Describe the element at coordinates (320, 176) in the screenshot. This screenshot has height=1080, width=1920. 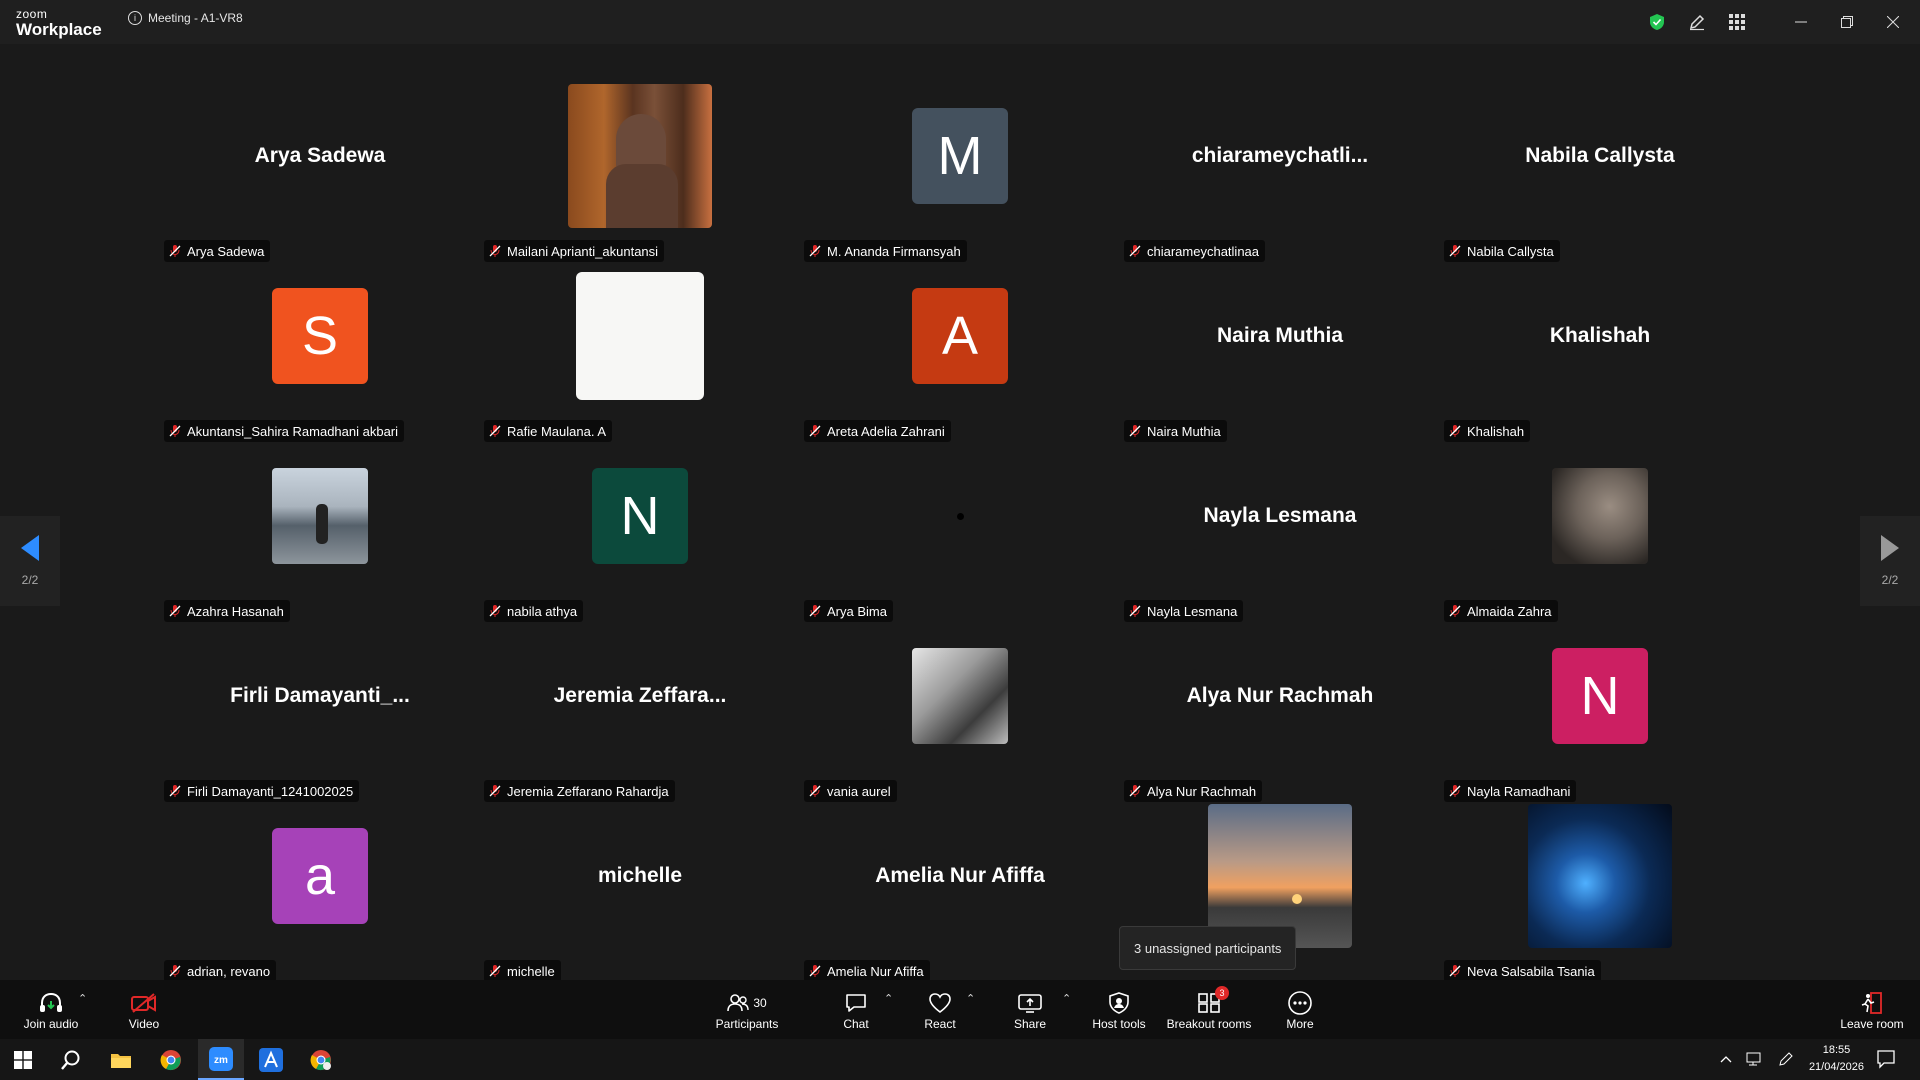
I see `participant-tile: Arya Sadewa Arya Sadewa` at that location.